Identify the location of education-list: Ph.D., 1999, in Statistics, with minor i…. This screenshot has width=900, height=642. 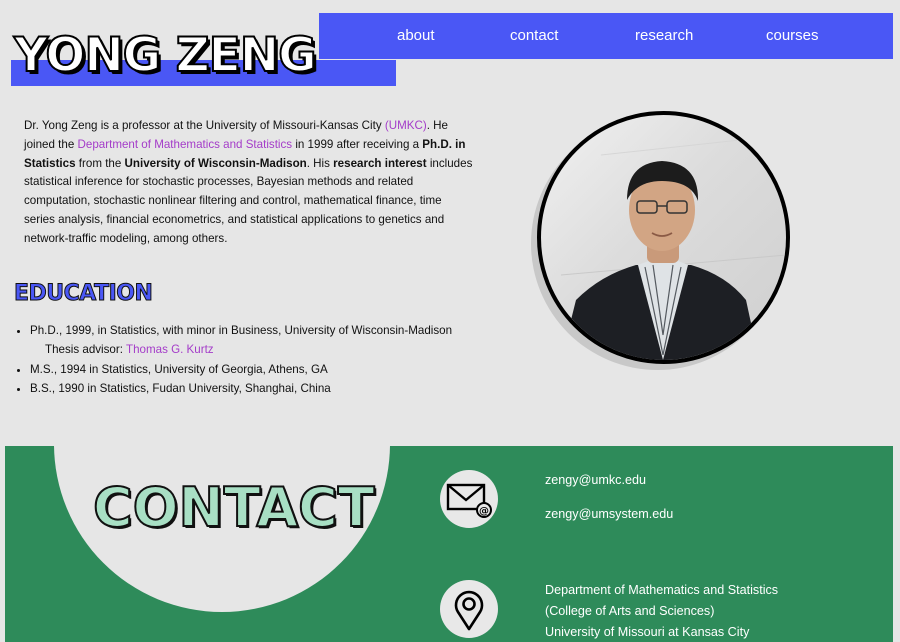
(233, 360).